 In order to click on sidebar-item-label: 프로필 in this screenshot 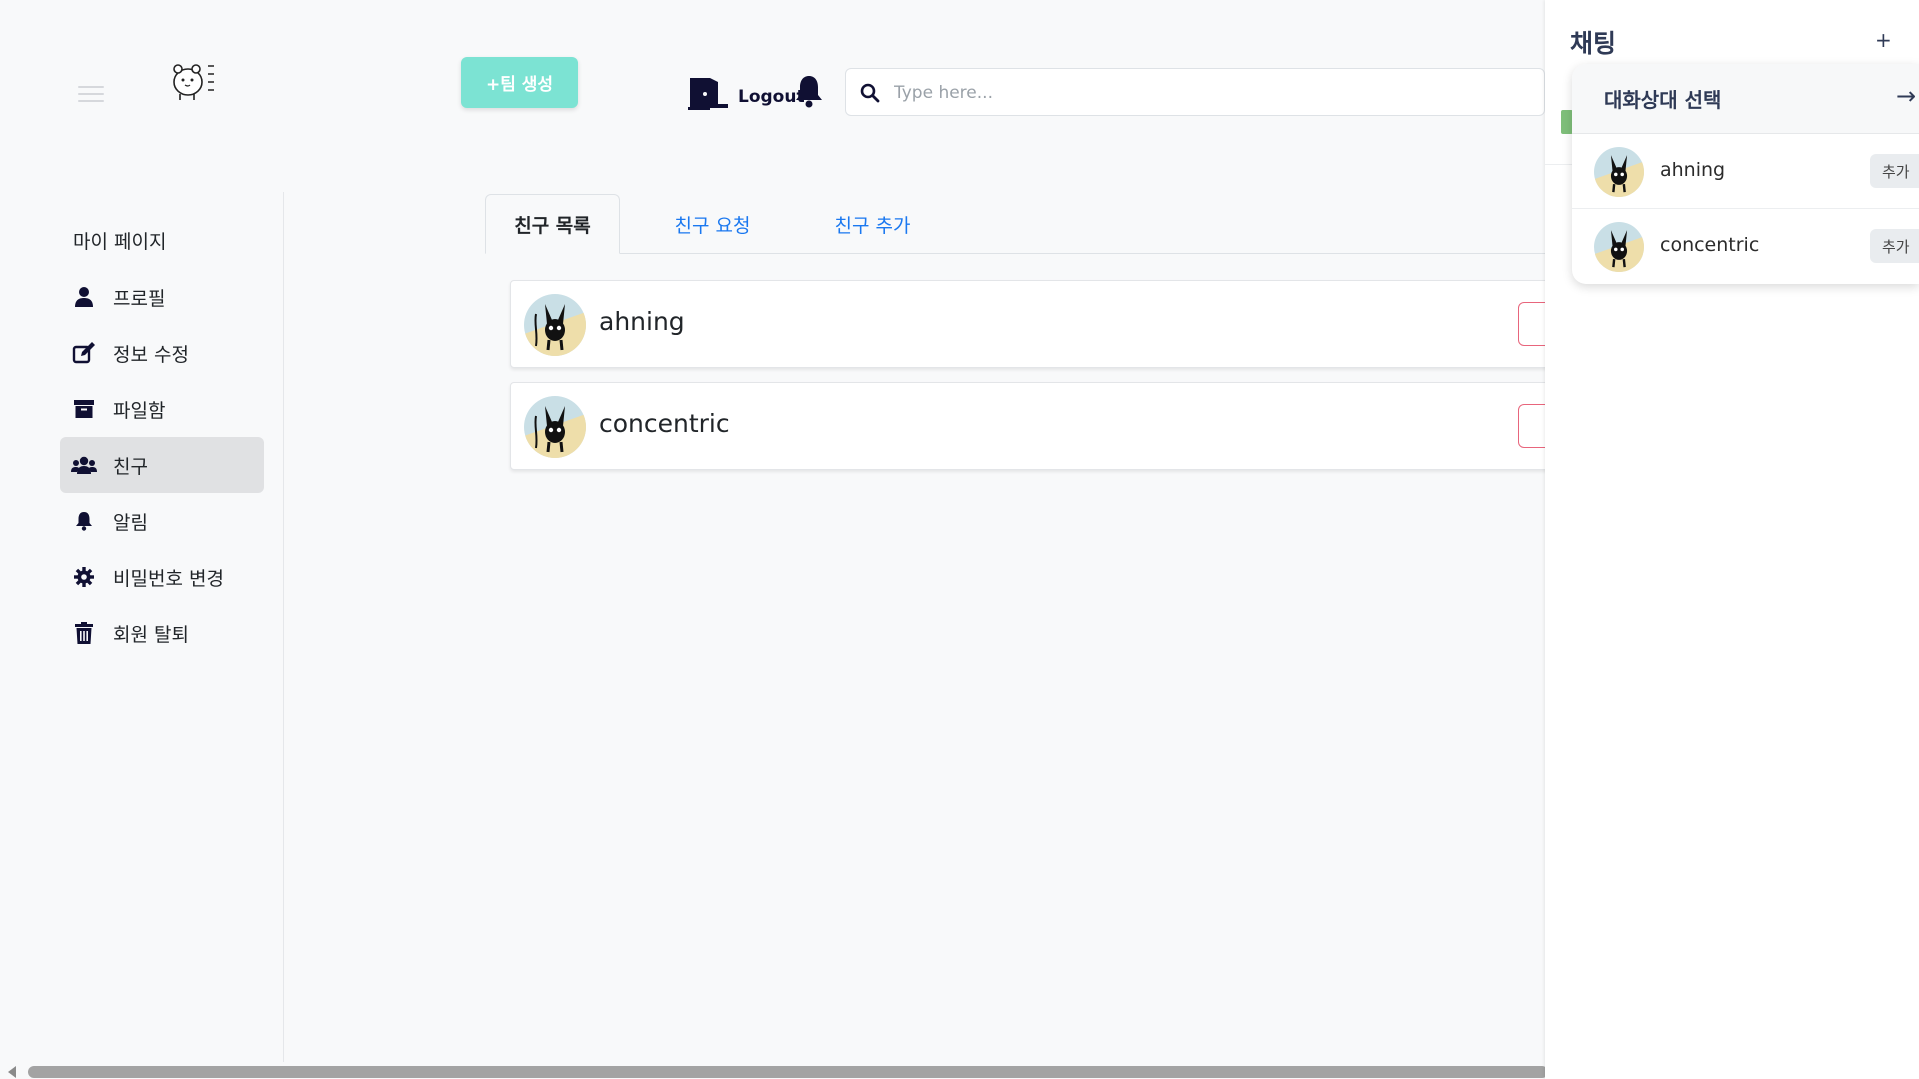, I will do `click(139, 298)`.